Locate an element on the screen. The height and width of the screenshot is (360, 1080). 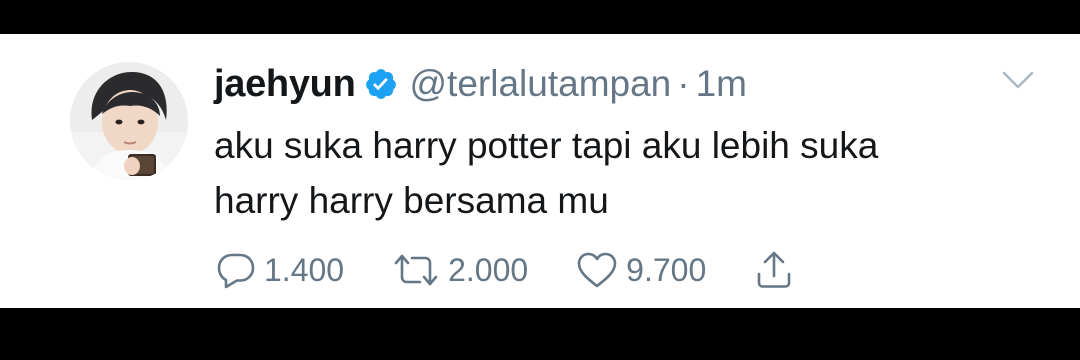
user-handle: @terlalutampan is located at coordinates (541, 84).